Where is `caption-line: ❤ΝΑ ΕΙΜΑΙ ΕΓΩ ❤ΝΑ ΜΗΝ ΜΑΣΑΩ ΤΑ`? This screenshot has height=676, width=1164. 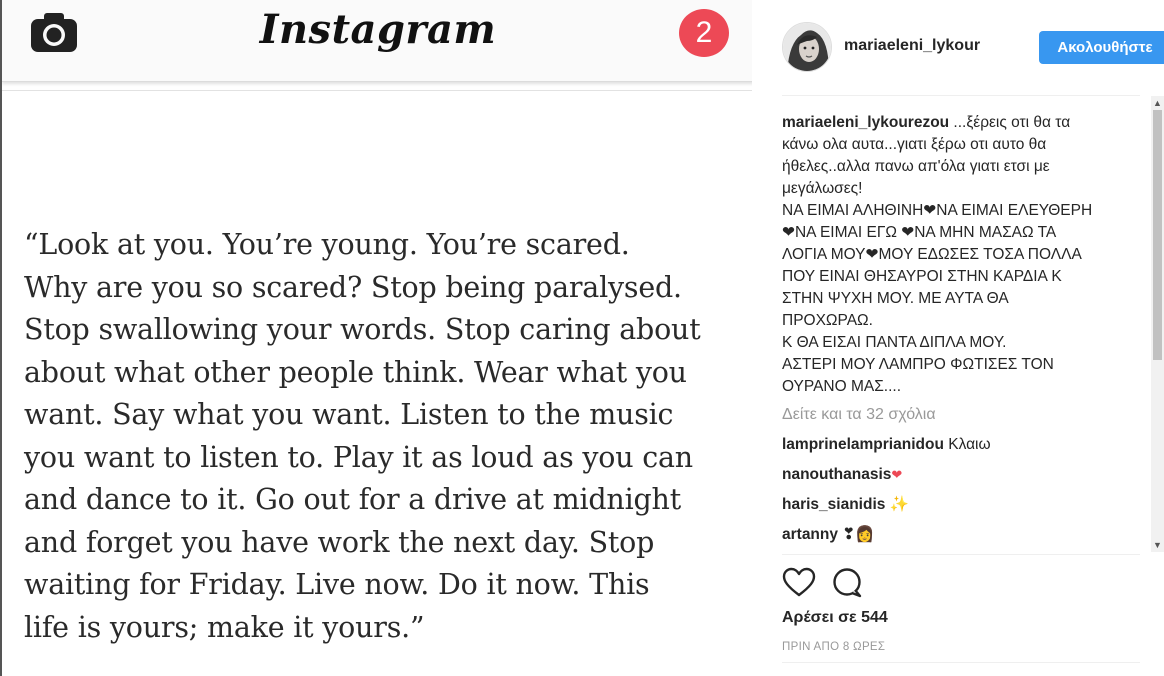
caption-line: ❤ΝΑ ΕΙΜΑΙ ΕΓΩ ❤ΝΑ ΜΗΝ ΜΑΣΑΩ ΤΑ is located at coordinates (919, 232).